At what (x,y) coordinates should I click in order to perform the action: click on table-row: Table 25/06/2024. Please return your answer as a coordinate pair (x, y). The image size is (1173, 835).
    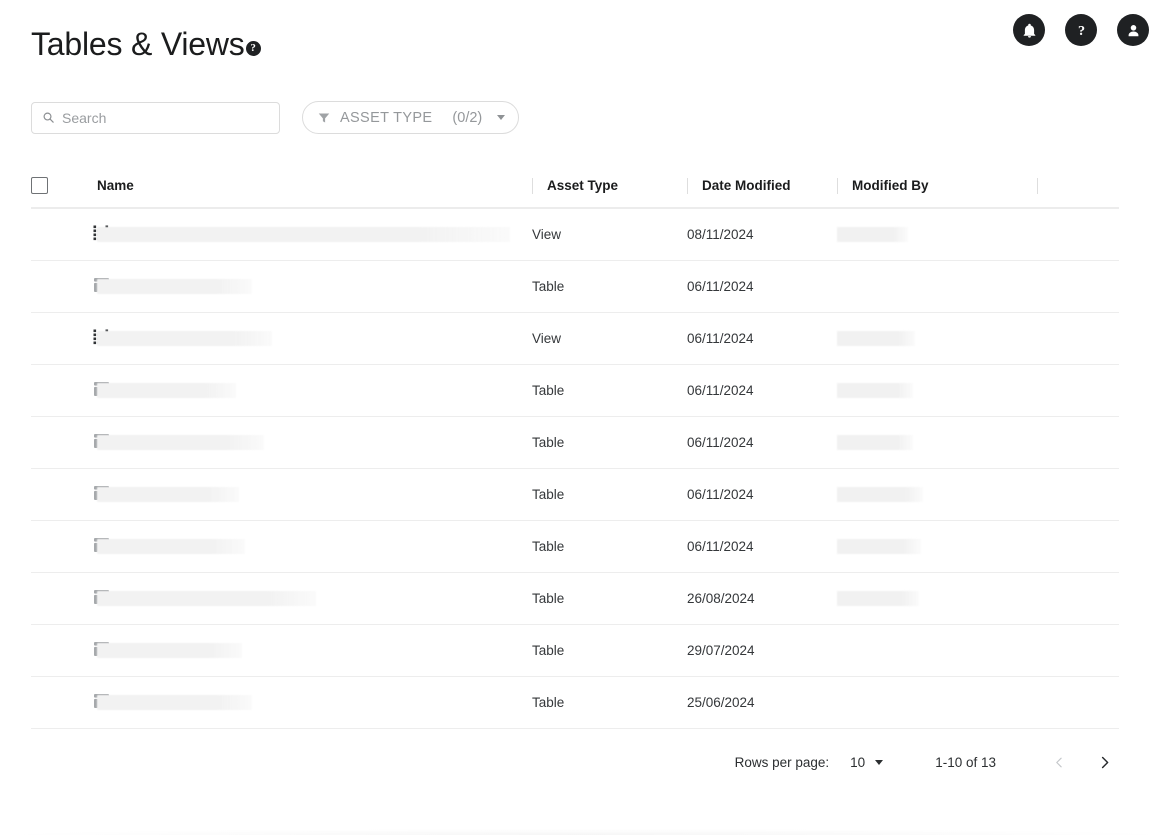
    Looking at the image, I should click on (575, 703).